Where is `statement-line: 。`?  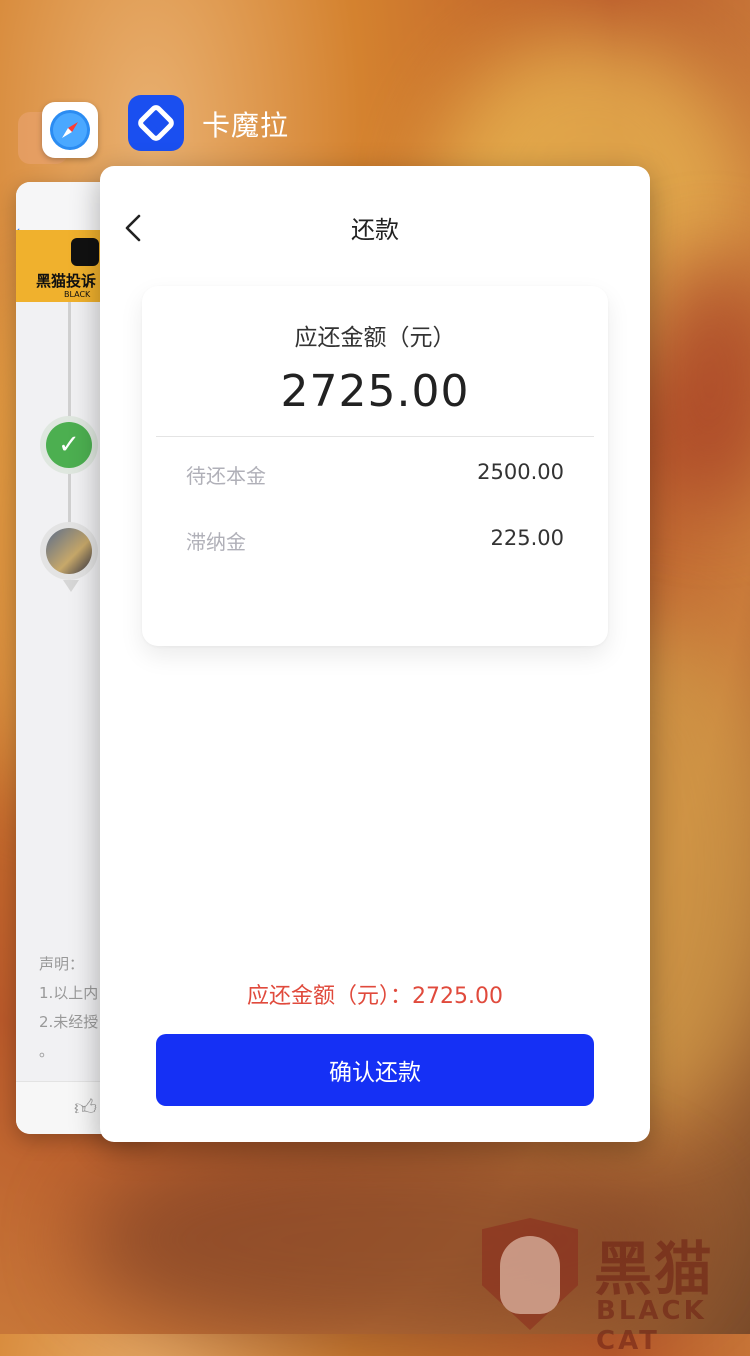
statement-line: 。 is located at coordinates (47, 1051).